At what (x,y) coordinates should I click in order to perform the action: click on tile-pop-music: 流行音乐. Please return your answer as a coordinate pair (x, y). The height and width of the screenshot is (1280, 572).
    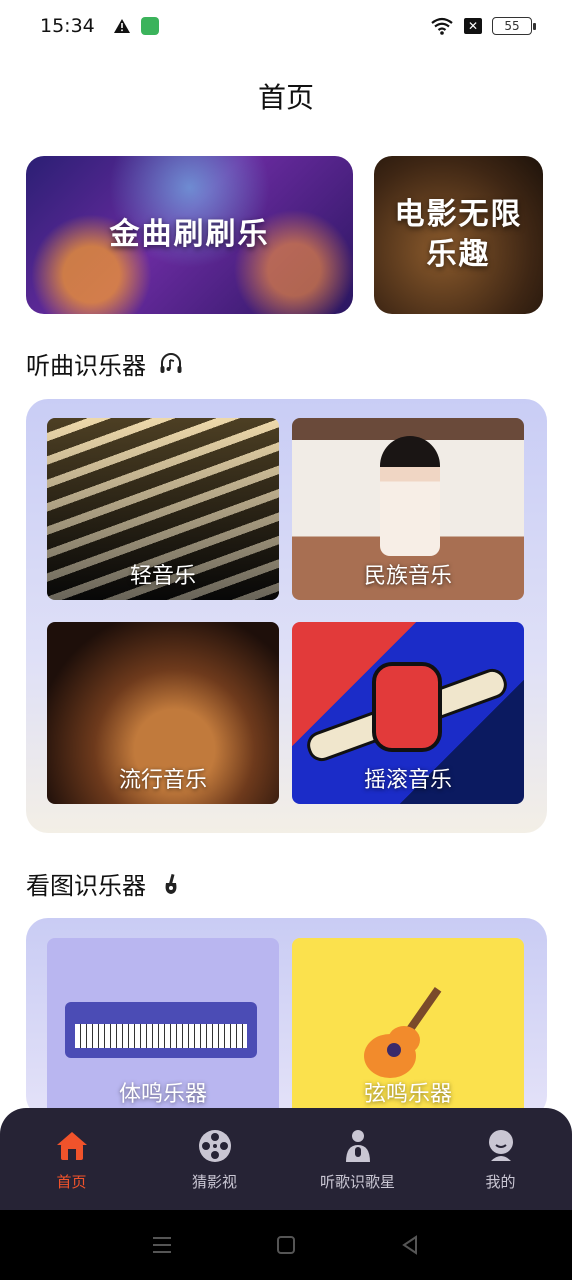
    Looking at the image, I should click on (163, 713).